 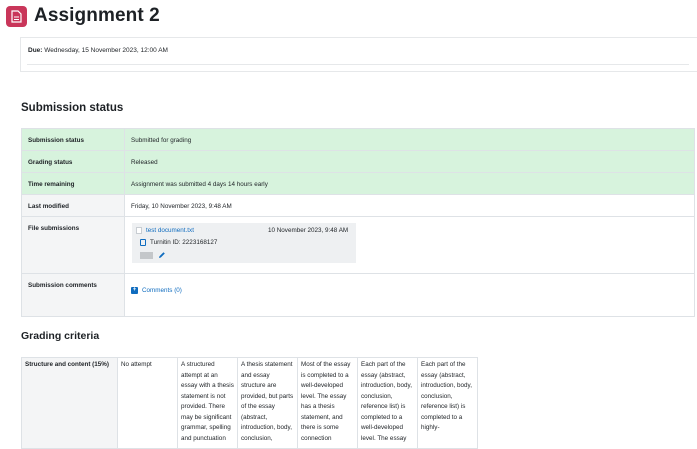 What do you see at coordinates (73, 295) in the screenshot?
I see `row-label: Submission comments` at bounding box center [73, 295].